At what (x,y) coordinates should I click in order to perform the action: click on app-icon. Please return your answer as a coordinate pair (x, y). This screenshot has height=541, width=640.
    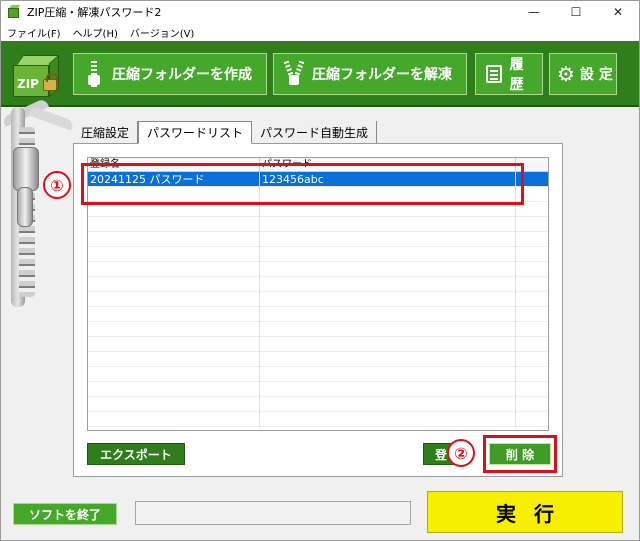
    Looking at the image, I should click on (14, 12).